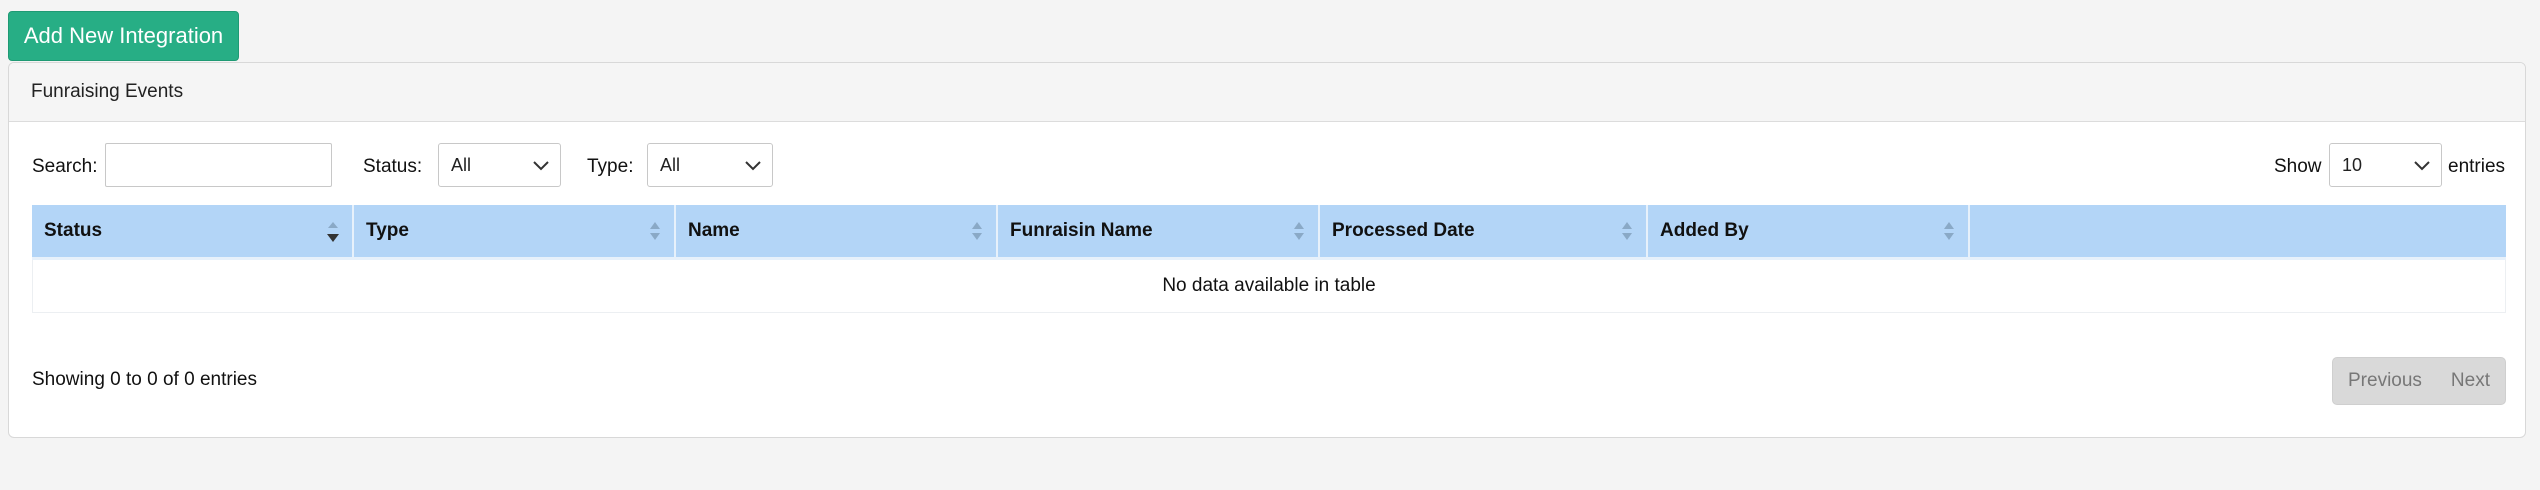 The width and height of the screenshot is (2540, 490). I want to click on column-header-actions, so click(2238, 231).